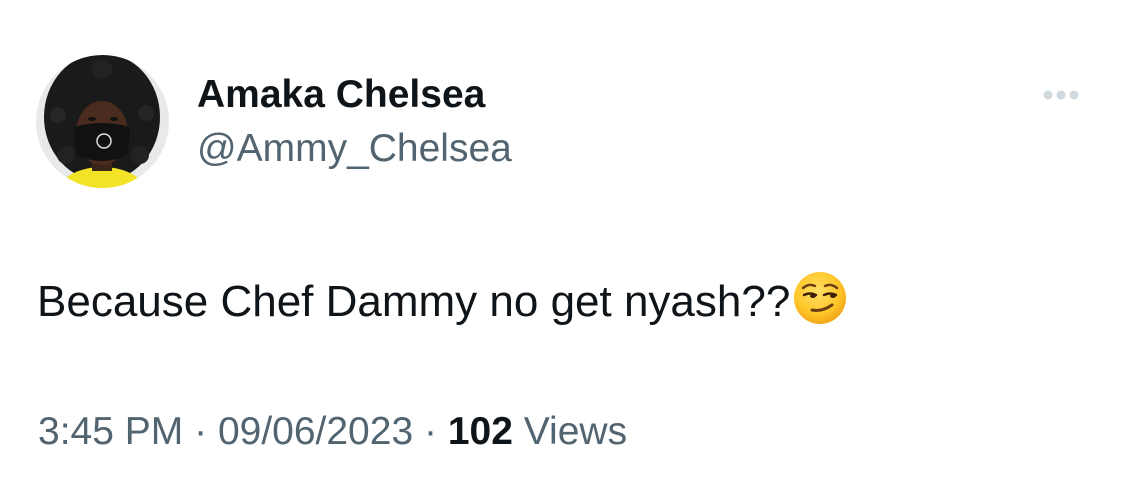 The image size is (1125, 488). Describe the element at coordinates (575, 431) in the screenshot. I see `views-label: Views` at that location.